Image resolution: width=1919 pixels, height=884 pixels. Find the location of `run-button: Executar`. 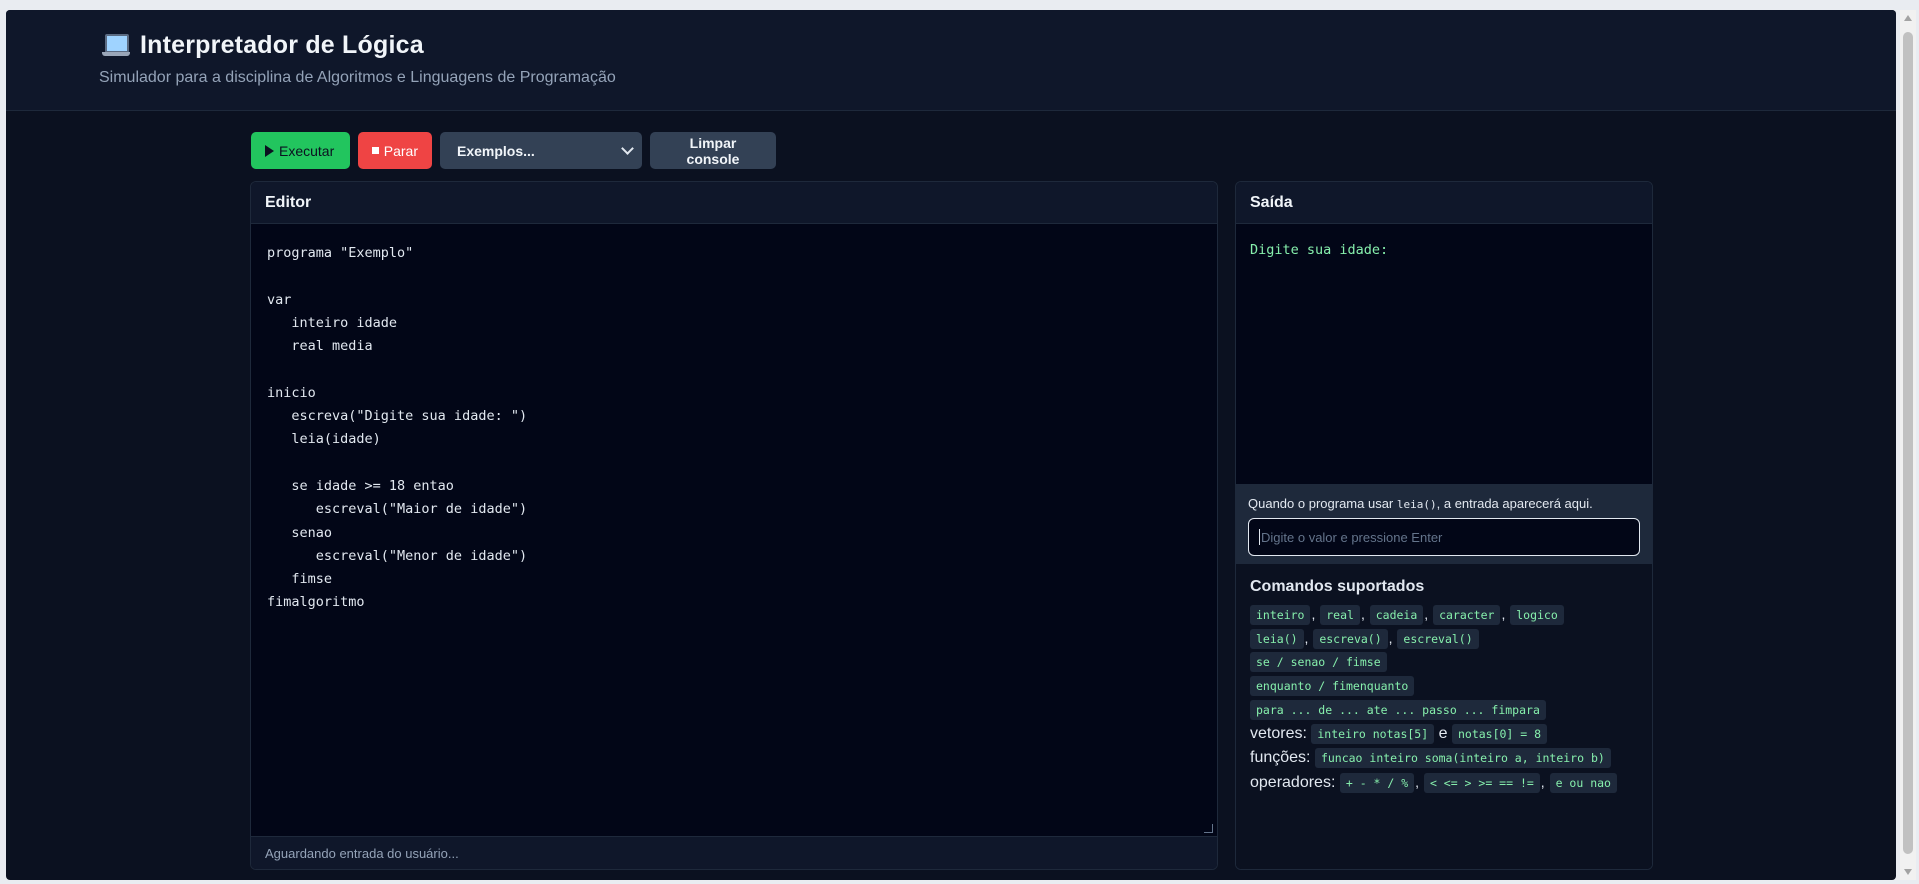

run-button: Executar is located at coordinates (300, 150).